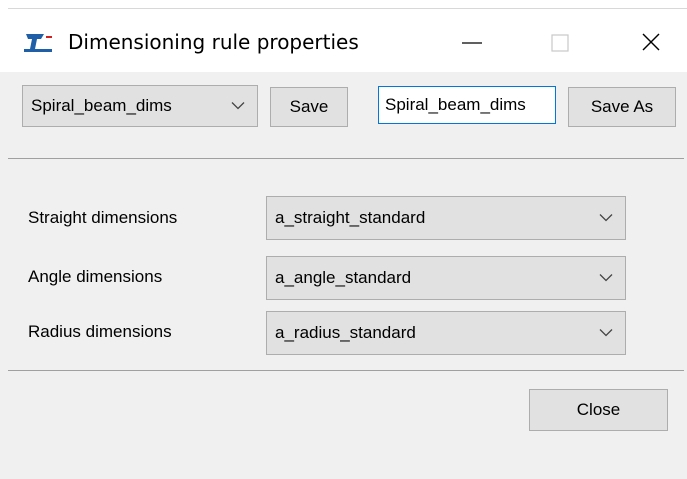 The width and height of the screenshot is (687, 479). Describe the element at coordinates (345, 332) in the screenshot. I see `radius-dimensions-value: a_radius_standard` at that location.